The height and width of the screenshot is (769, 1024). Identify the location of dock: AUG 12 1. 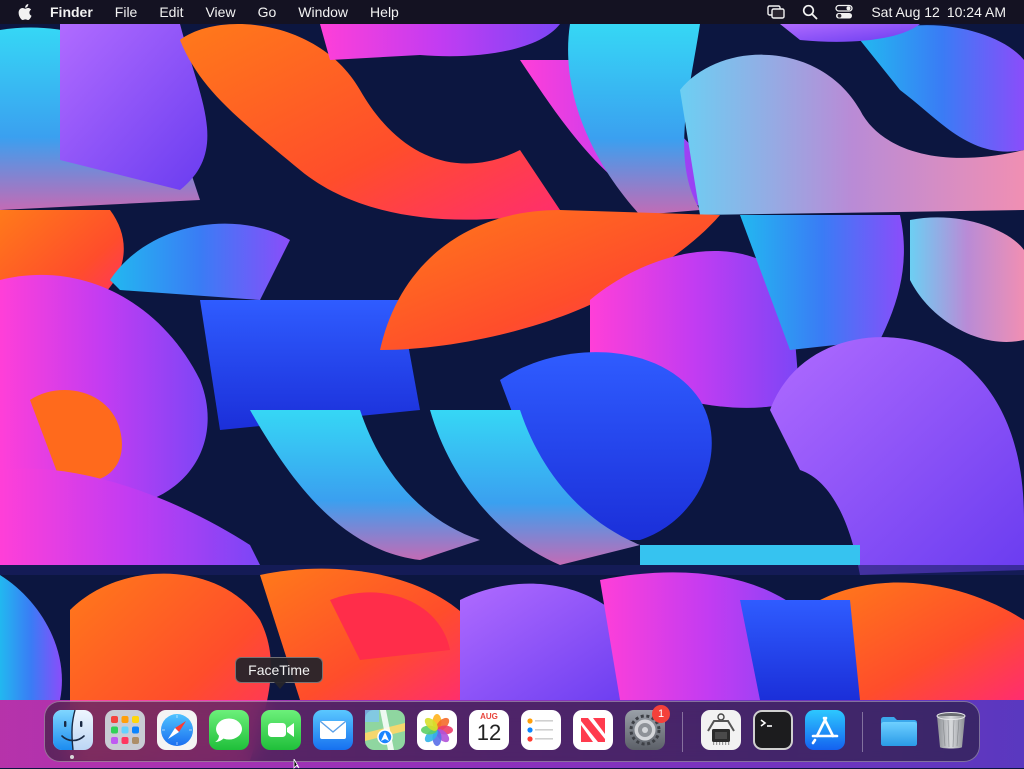
(512, 731).